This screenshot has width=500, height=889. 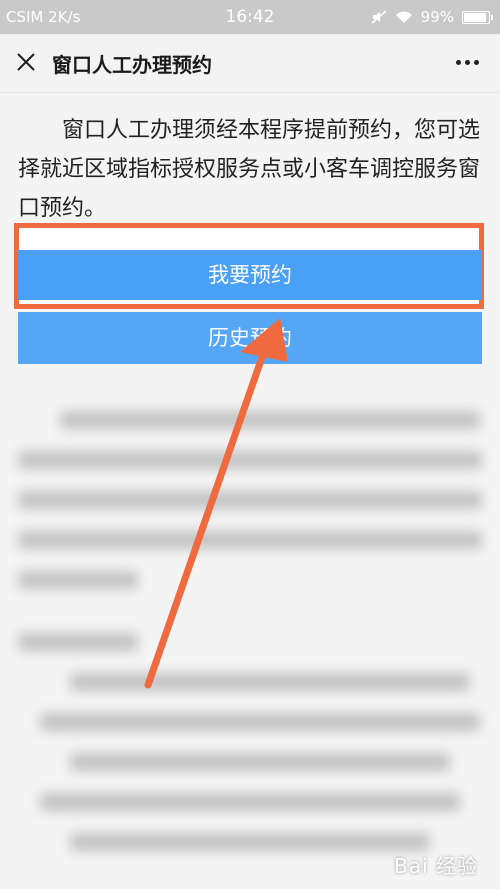 What do you see at coordinates (379, 17) in the screenshot?
I see `mute-icon` at bounding box center [379, 17].